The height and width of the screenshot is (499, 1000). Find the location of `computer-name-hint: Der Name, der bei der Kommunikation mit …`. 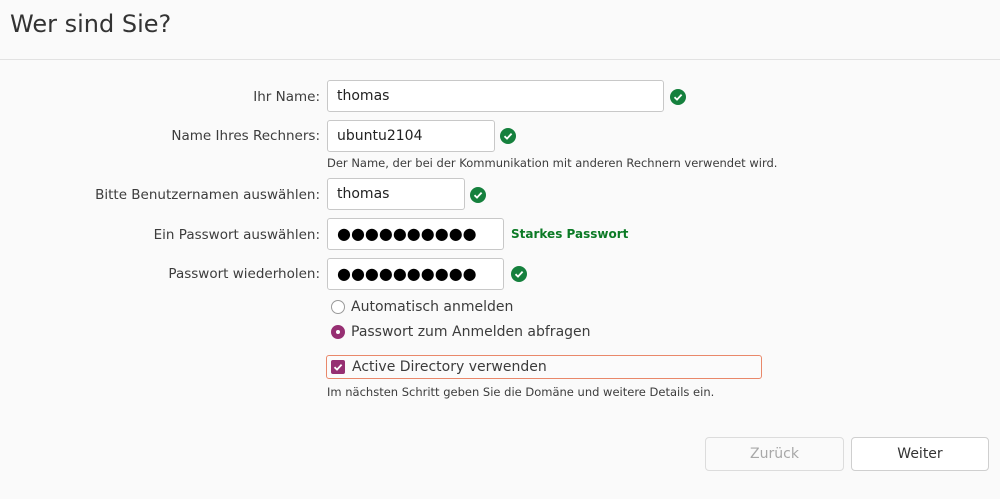

computer-name-hint: Der Name, der bei der Kommunikation mit … is located at coordinates (552, 163).